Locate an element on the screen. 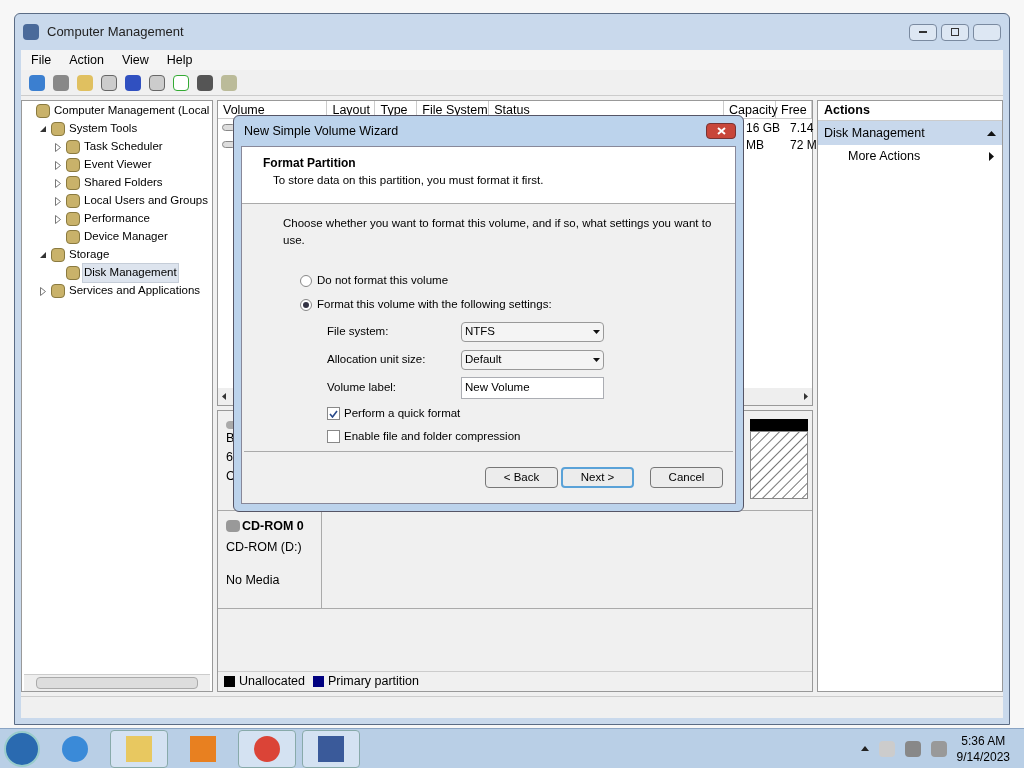 The width and height of the screenshot is (1024, 768). menu-item: Action is located at coordinates (86, 60).